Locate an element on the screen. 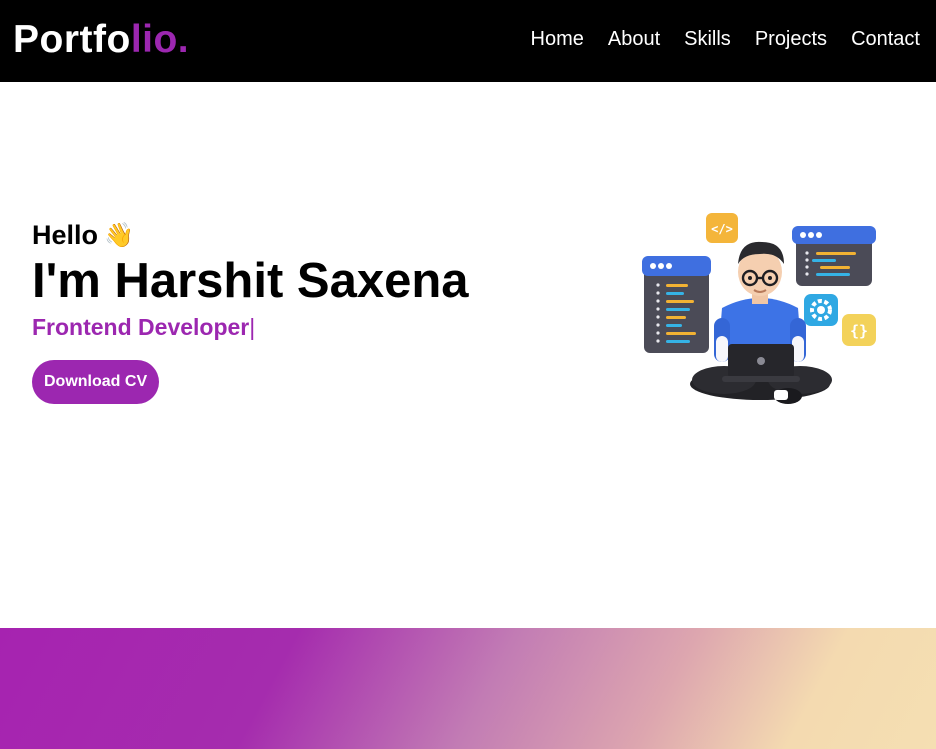 Image resolution: width=936 pixels, height=749 pixels. typing-caret: | is located at coordinates (252, 326).